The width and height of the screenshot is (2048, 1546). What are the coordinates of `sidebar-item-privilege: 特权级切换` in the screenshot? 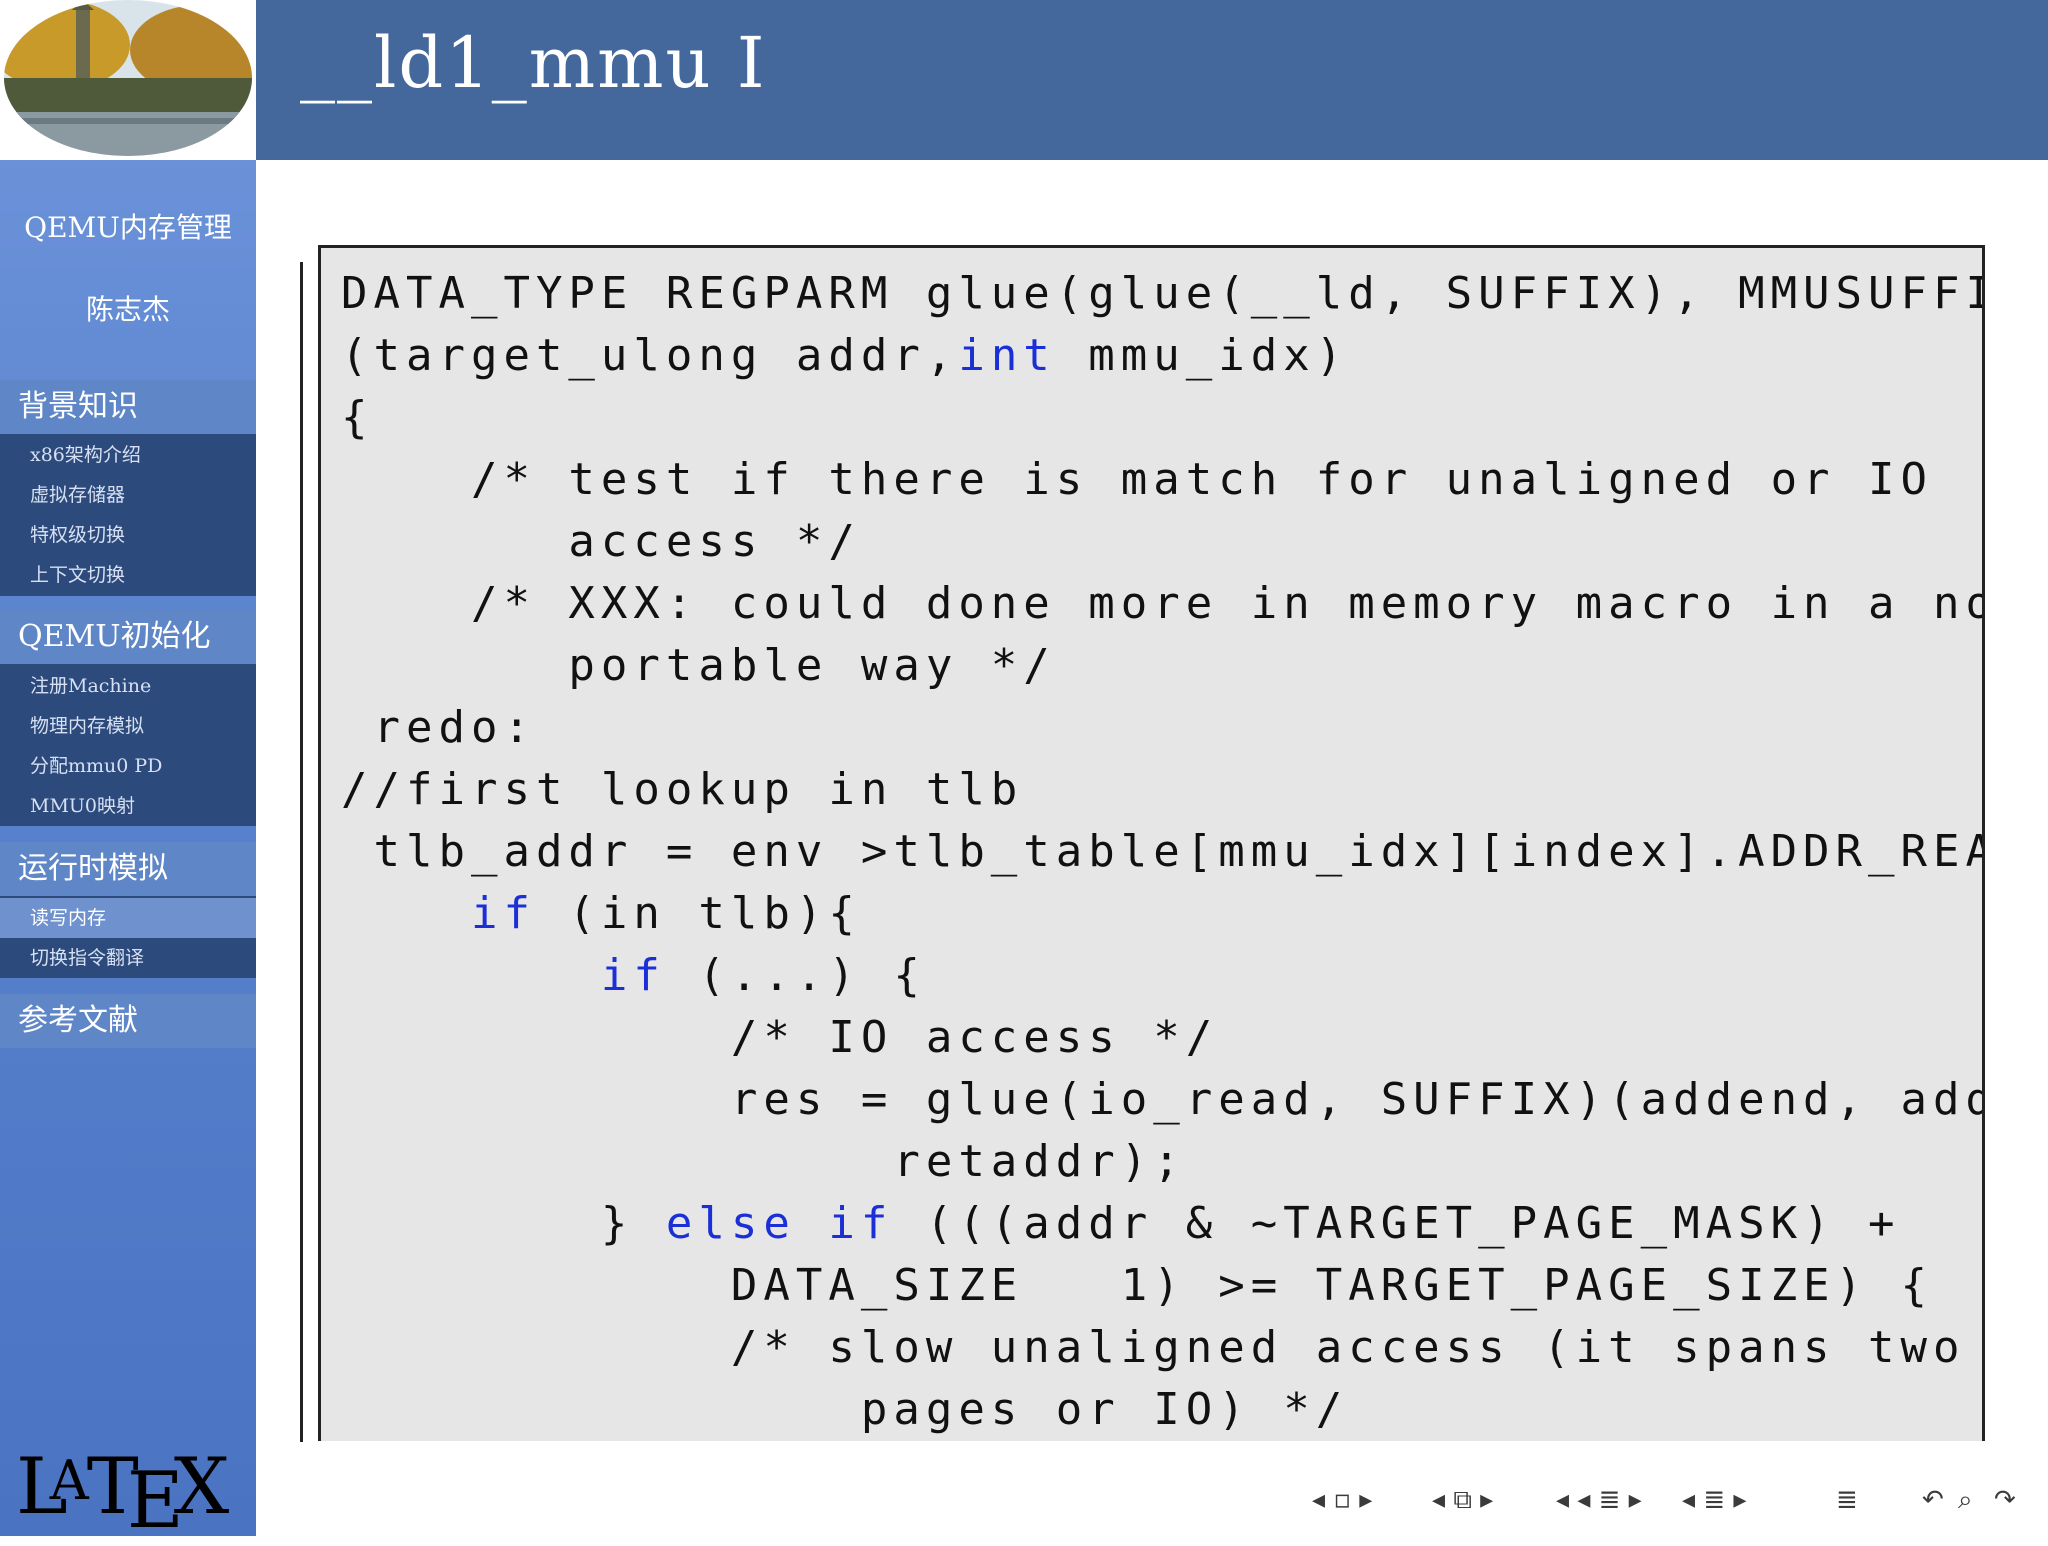 It's located at (128, 535).